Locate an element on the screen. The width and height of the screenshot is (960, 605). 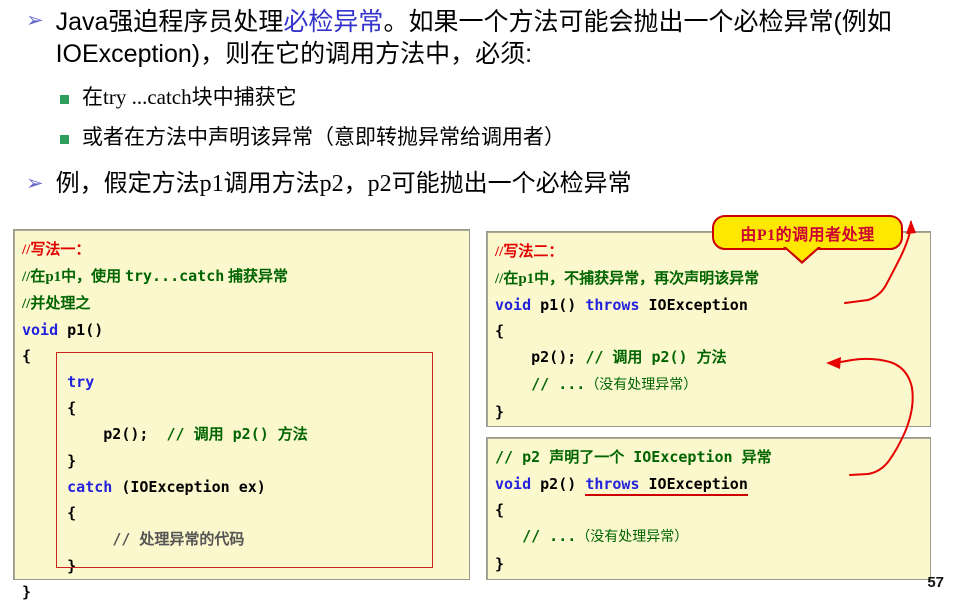
sub-bullet-item-2: 或者在方法中声明该异常（意即转抛异常给调用者） is located at coordinates (480, 137).